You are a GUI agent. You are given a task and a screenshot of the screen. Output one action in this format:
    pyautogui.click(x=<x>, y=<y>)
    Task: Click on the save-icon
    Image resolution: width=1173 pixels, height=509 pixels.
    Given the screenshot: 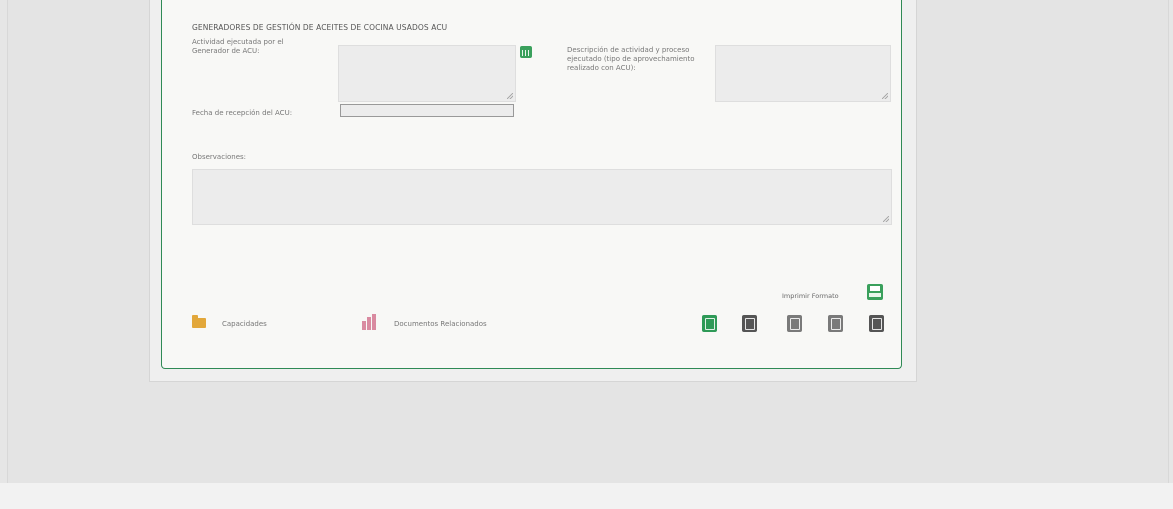 What is the action you would take?
    pyautogui.click(x=835, y=323)
    